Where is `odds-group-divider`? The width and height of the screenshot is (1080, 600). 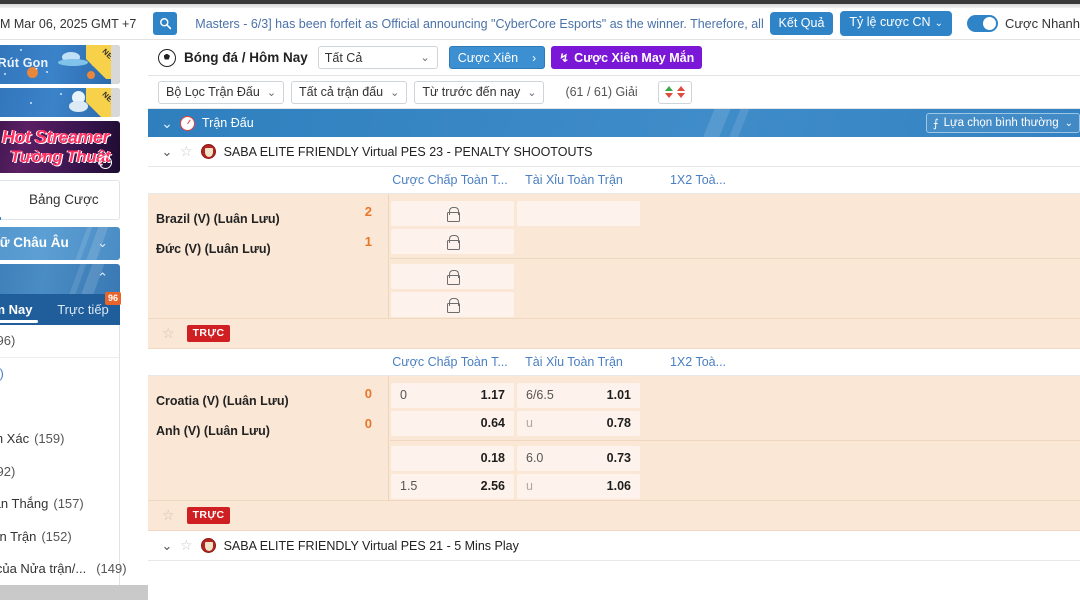
odds-group-divider is located at coordinates (735, 258).